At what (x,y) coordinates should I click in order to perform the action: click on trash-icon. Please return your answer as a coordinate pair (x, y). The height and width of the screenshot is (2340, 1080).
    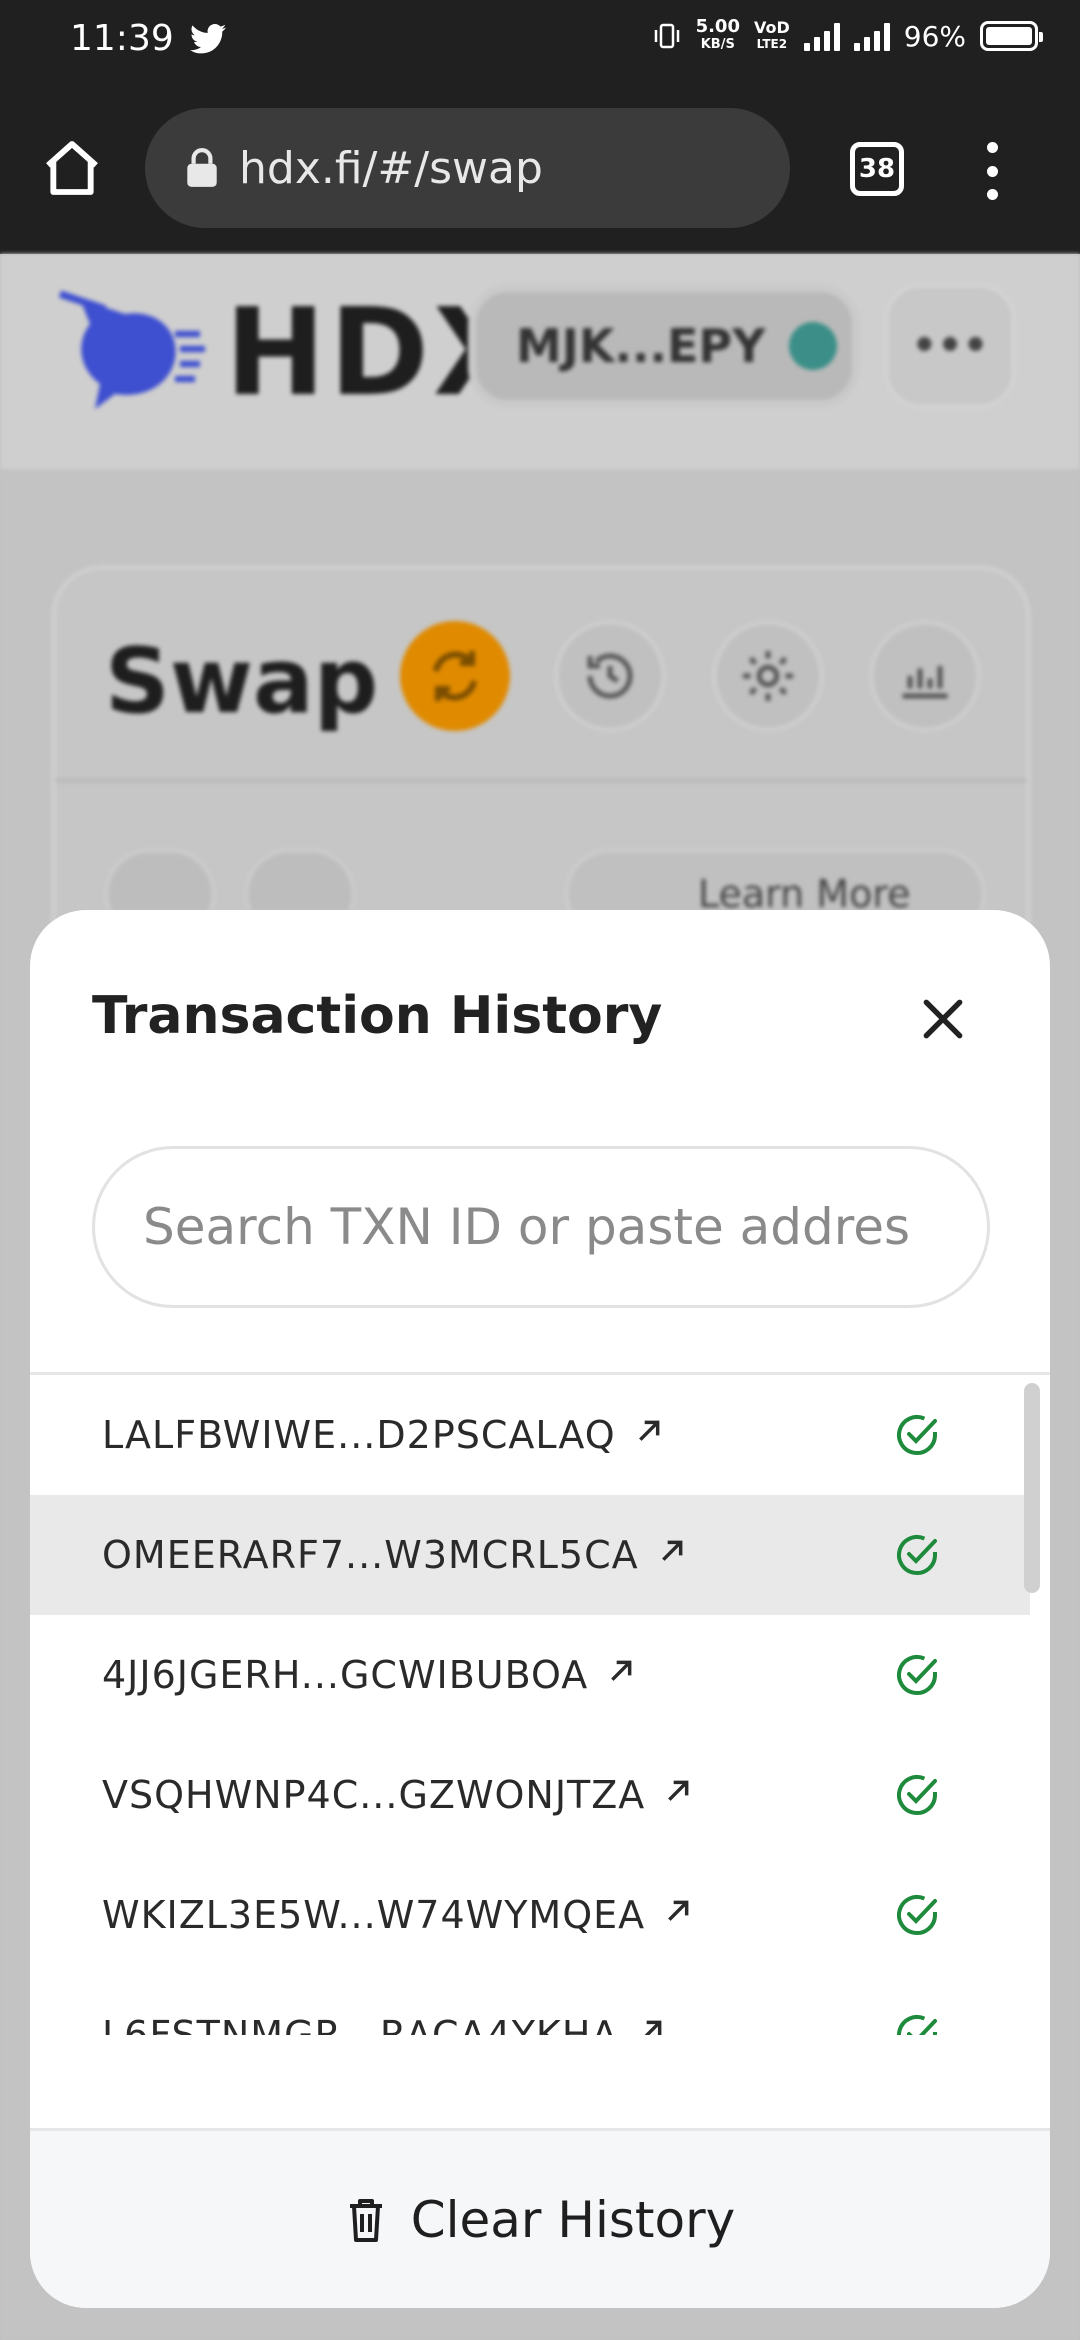
    Looking at the image, I should click on (365, 2220).